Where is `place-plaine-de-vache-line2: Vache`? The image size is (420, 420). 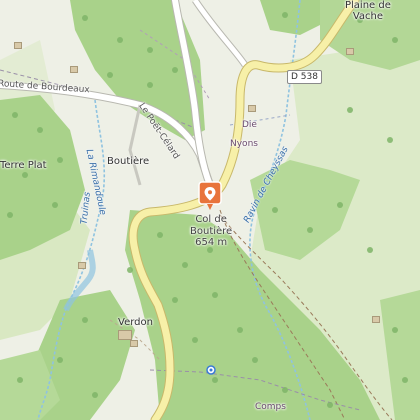
place-plaine-de-vache-line2: Vache is located at coordinates (368, 16).